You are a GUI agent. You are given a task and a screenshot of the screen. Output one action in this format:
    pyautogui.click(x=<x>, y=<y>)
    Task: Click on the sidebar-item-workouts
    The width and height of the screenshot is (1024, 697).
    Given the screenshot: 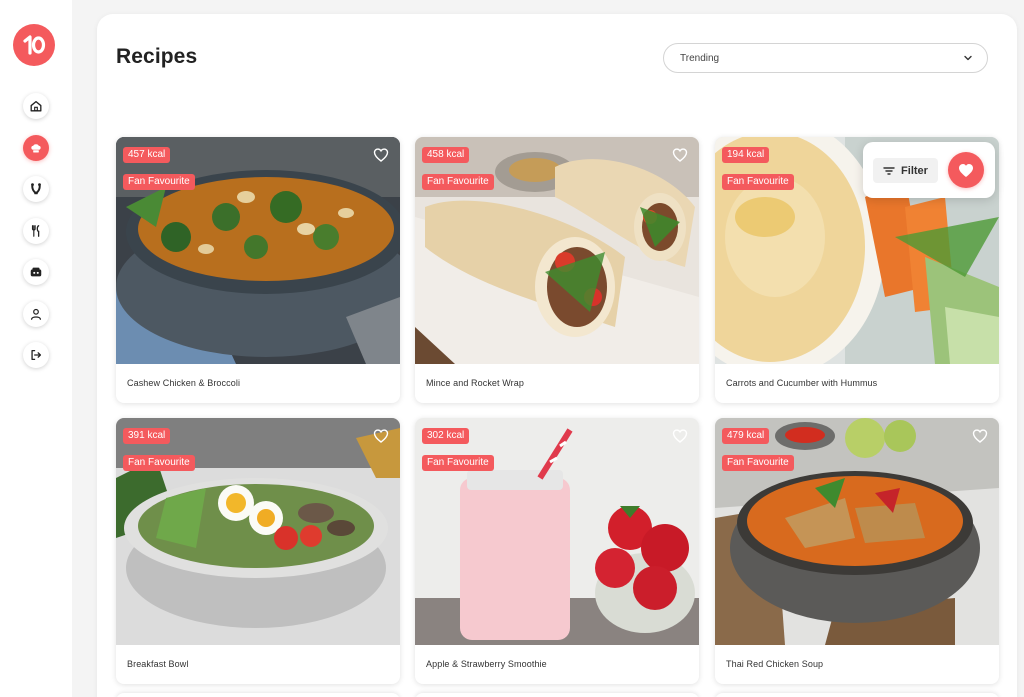 What is the action you would take?
    pyautogui.click(x=36, y=189)
    